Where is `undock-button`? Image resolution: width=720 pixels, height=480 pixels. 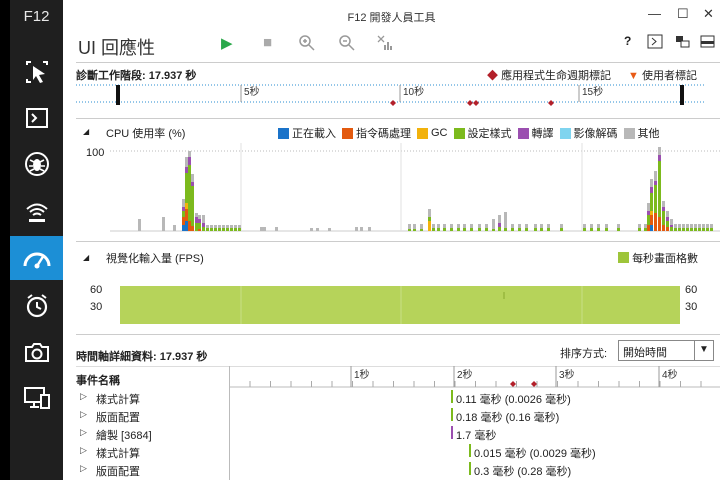 undock-button is located at coordinates (707, 43).